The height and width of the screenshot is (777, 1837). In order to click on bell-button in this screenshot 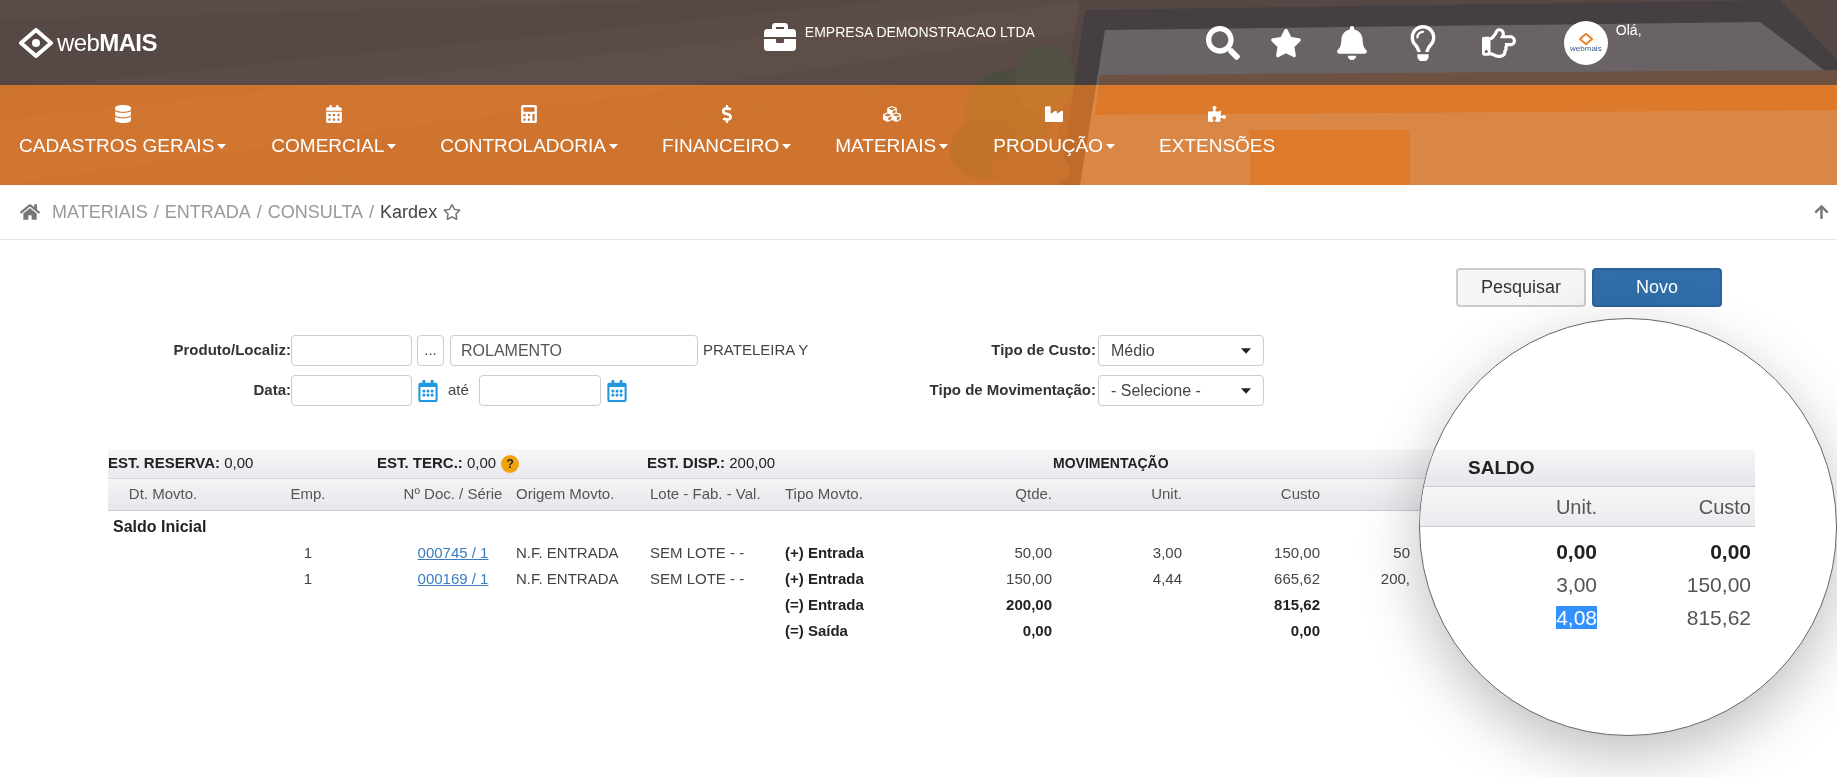, I will do `click(1351, 42)`.